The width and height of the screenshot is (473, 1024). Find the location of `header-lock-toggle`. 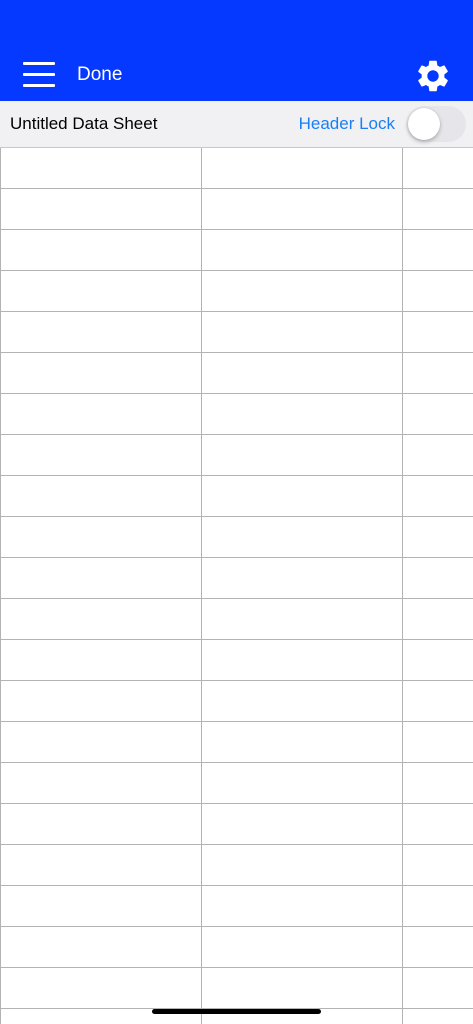

header-lock-toggle is located at coordinates (436, 124).